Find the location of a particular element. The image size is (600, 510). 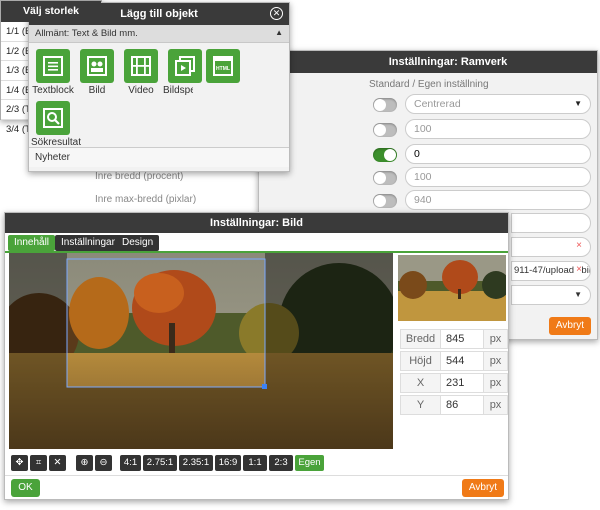

zoom-in-icon: ⊕ is located at coordinates (84, 463).